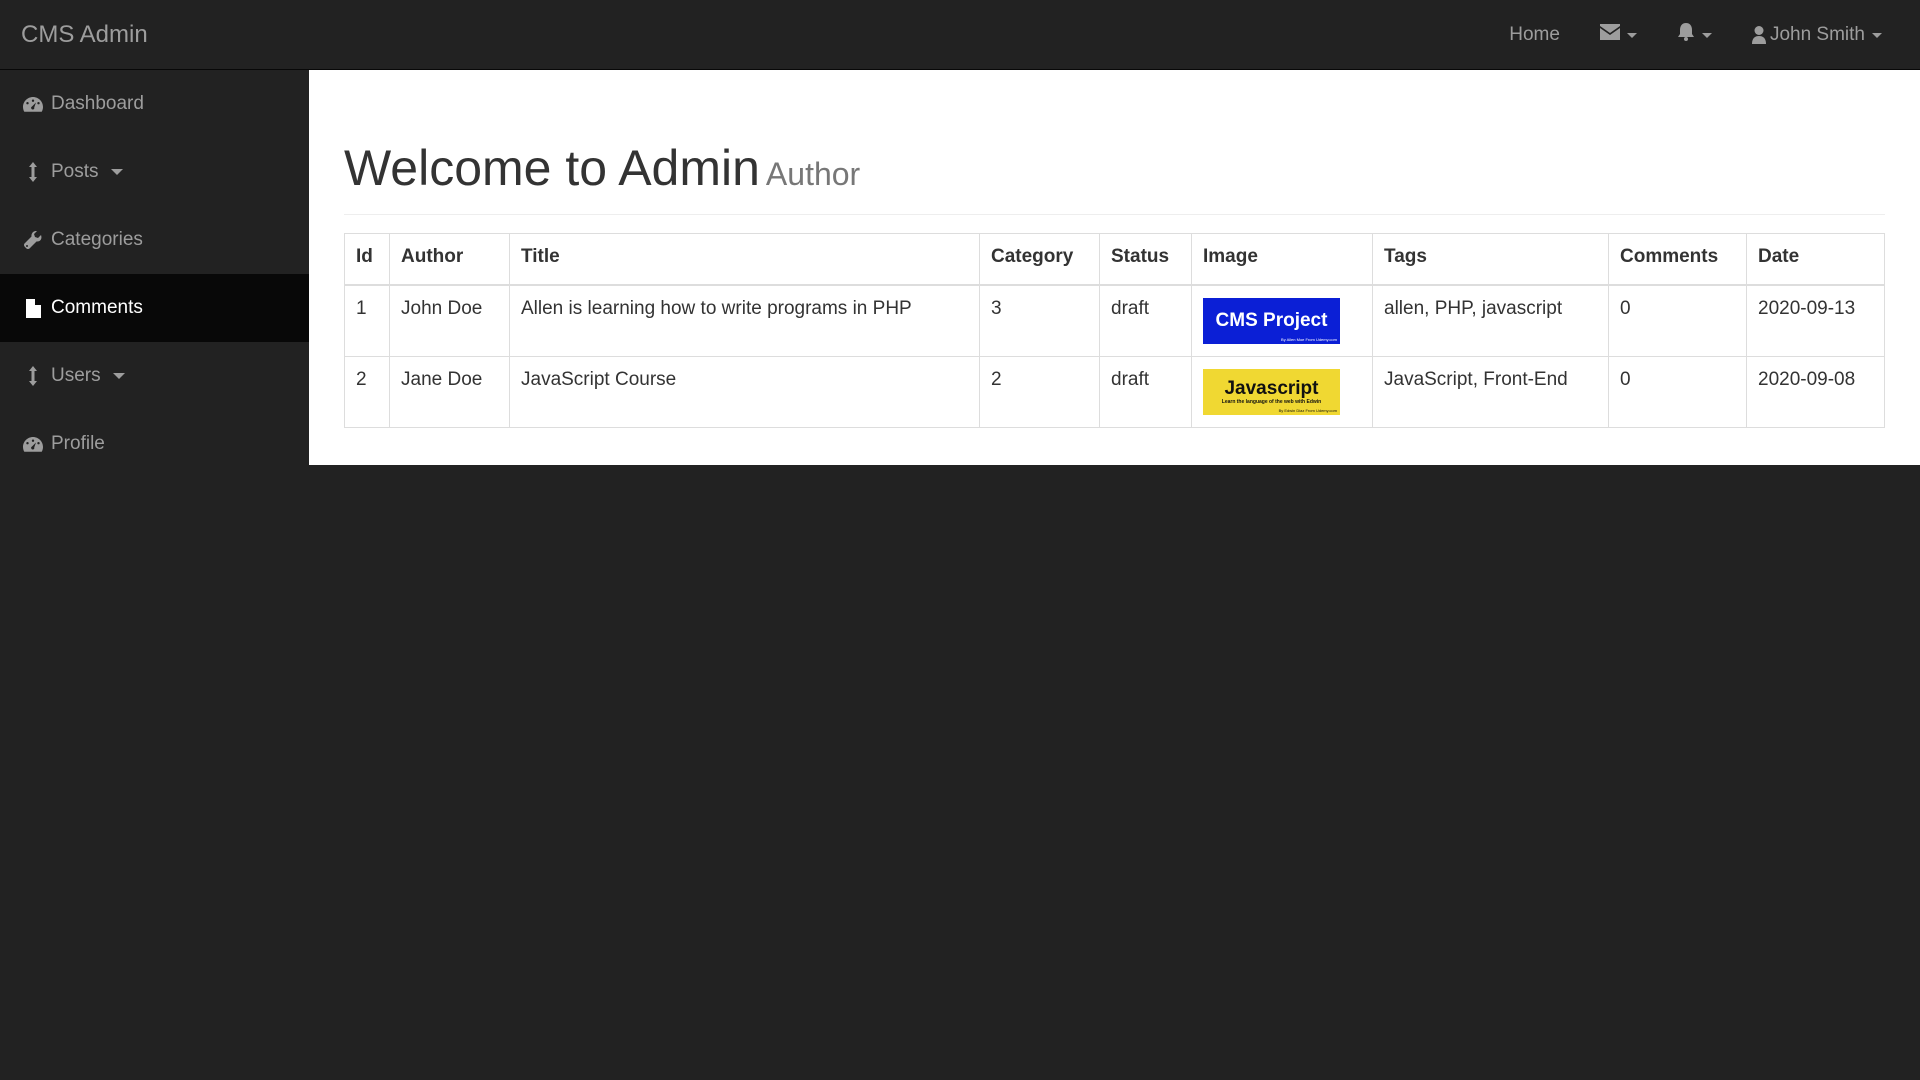  I want to click on cell-category: 3, so click(1039, 320).